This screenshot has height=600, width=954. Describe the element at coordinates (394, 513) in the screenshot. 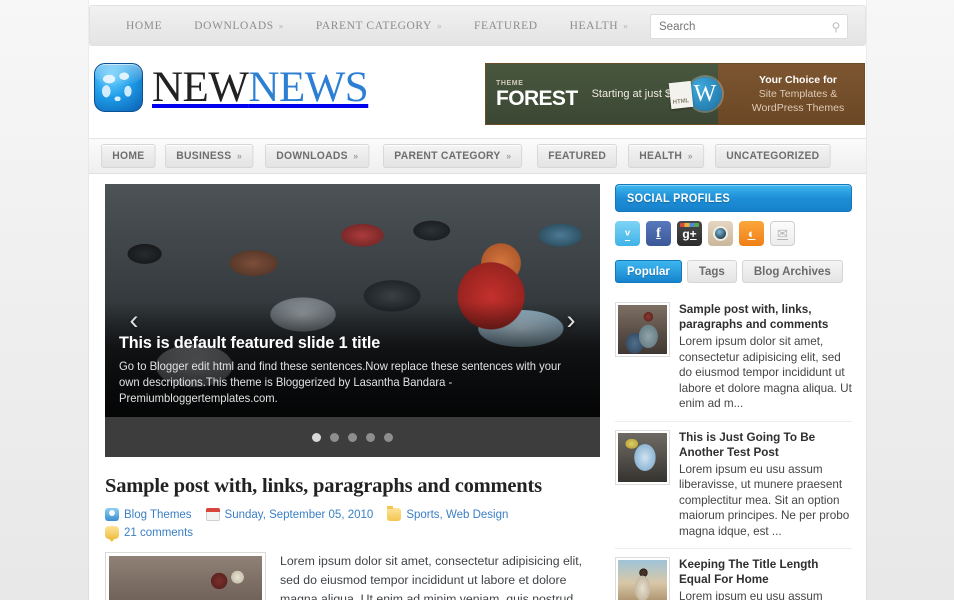

I see `folder-icon` at that location.